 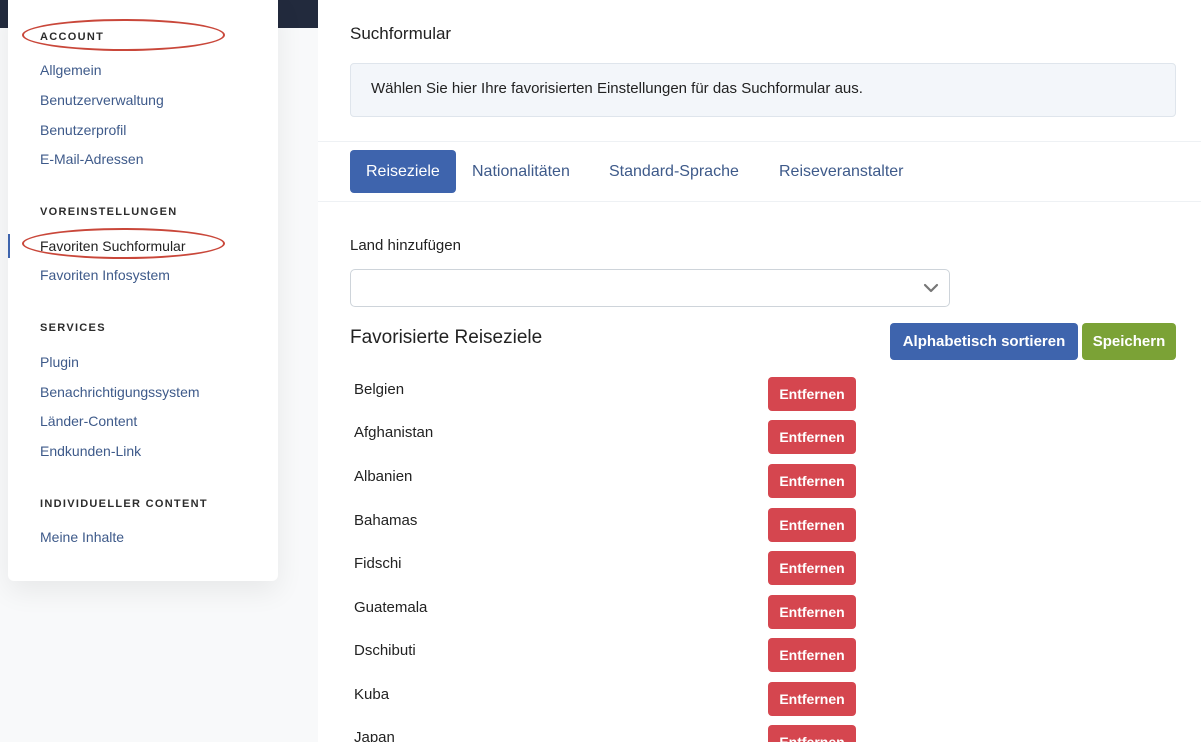 What do you see at coordinates (386, 520) in the screenshot?
I see `country-name: Bahamas` at bounding box center [386, 520].